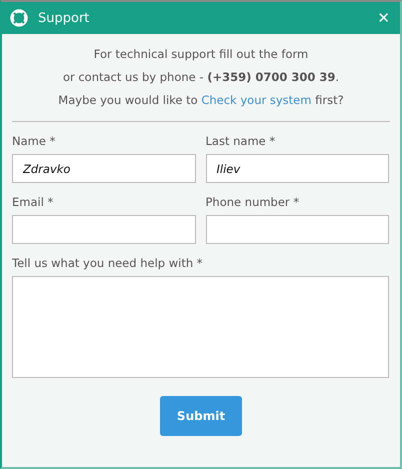  I want to click on check-system-text: Maybe you would like to Check your system first?, so click(201, 100).